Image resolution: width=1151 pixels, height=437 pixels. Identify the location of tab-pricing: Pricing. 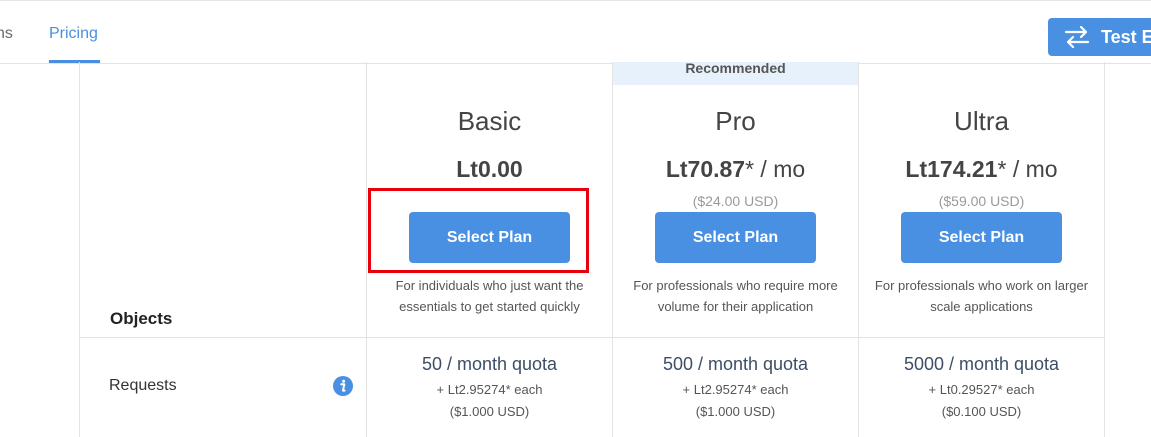
(73, 34).